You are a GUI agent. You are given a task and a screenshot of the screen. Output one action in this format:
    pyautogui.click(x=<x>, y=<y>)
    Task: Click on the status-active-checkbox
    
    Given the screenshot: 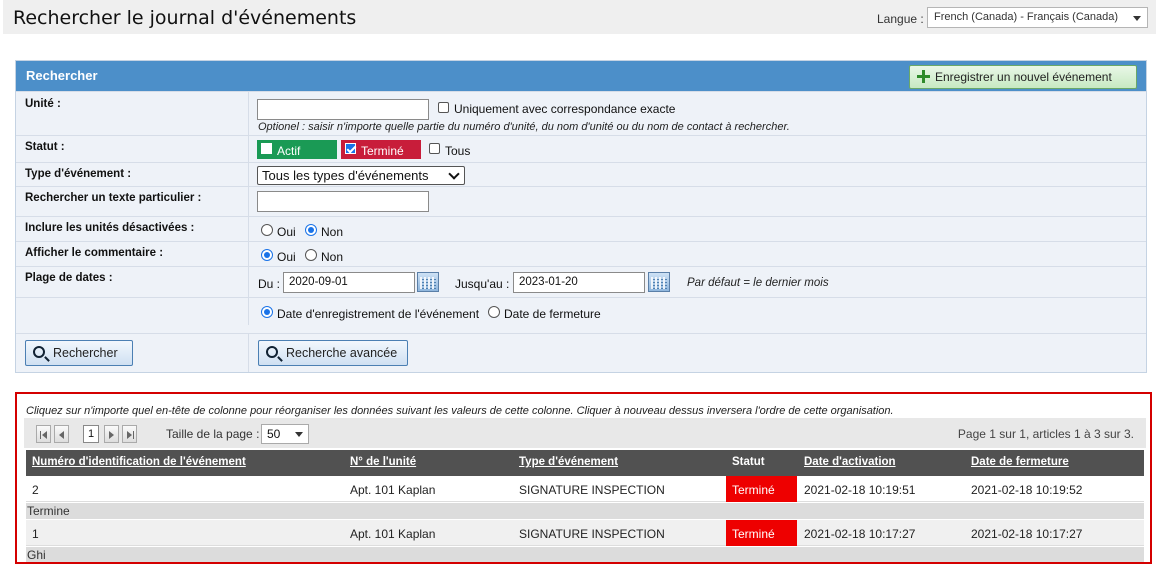 What is the action you would take?
    pyautogui.click(x=266, y=148)
    